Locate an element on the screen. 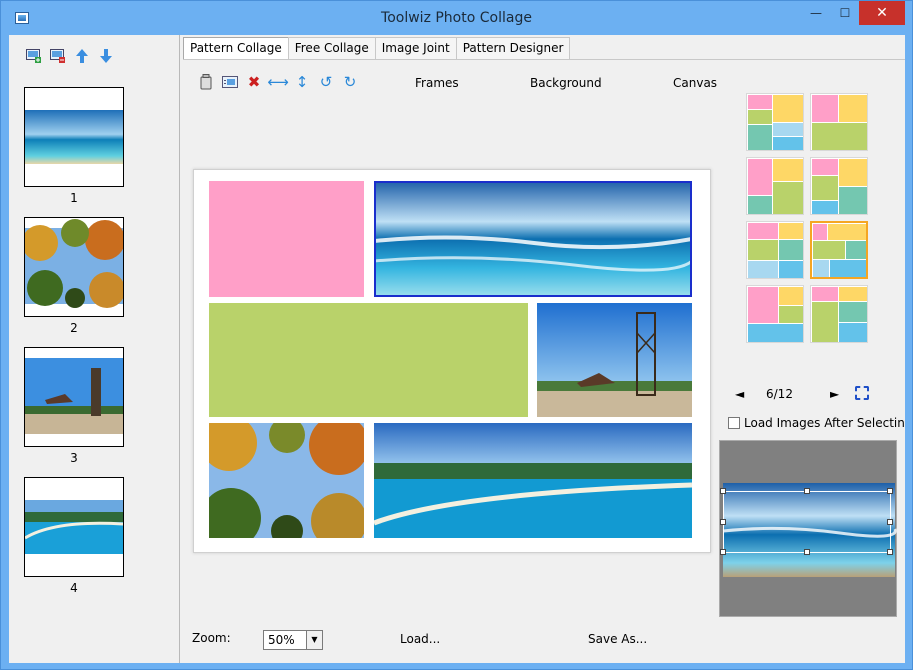  clear-icon is located at coordinates (206, 82).